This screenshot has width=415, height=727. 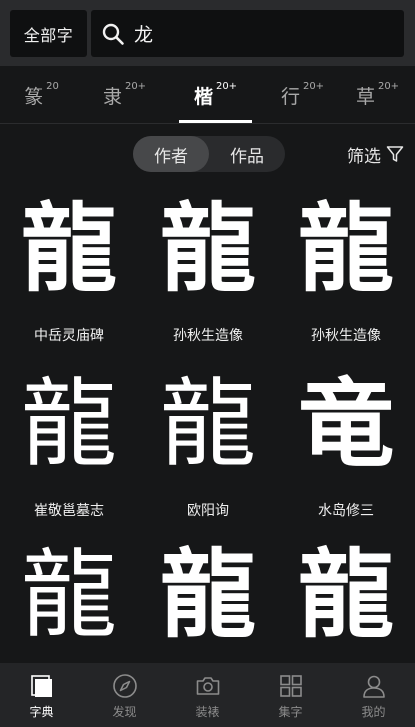 I want to click on search-icon, so click(x=113, y=34).